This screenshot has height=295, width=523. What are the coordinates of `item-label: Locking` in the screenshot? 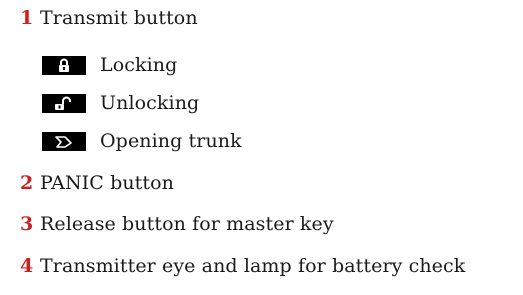 It's located at (139, 65).